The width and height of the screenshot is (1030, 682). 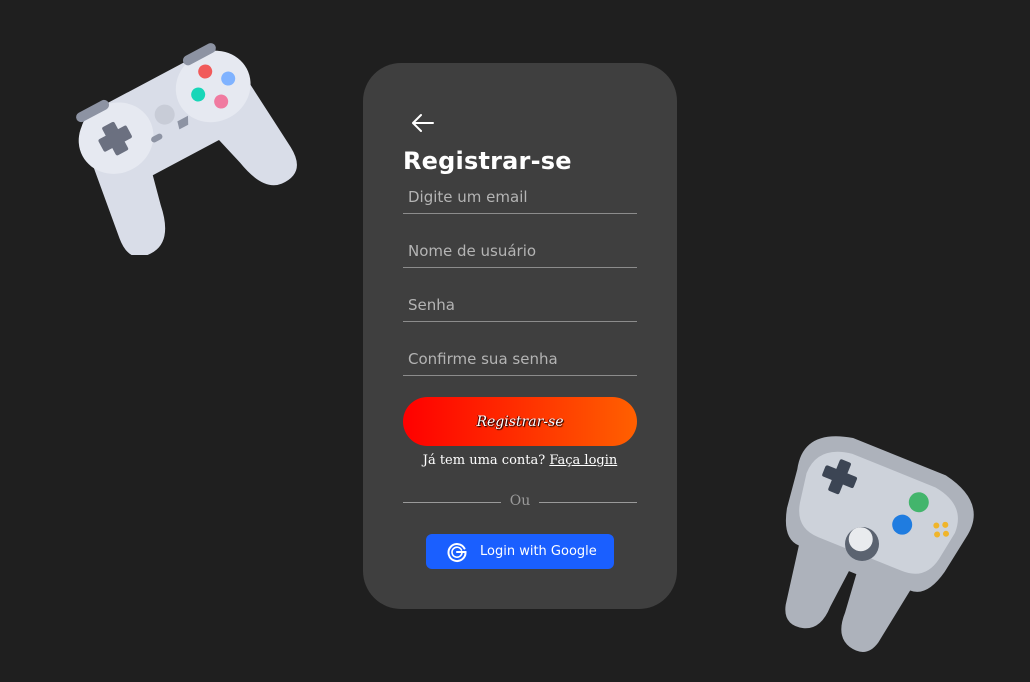 I want to click on username-field, so click(x=520, y=253).